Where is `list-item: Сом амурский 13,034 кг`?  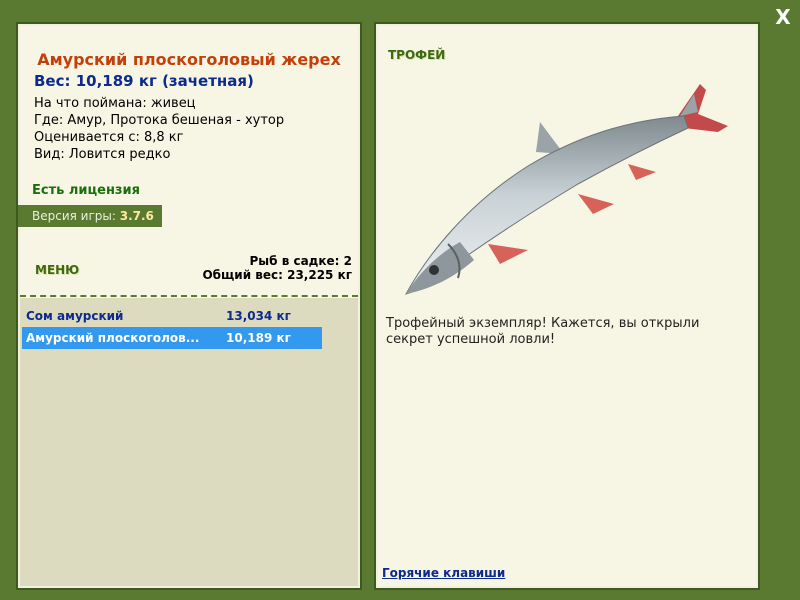 list-item: Сом амурский 13,034 кг is located at coordinates (172, 316).